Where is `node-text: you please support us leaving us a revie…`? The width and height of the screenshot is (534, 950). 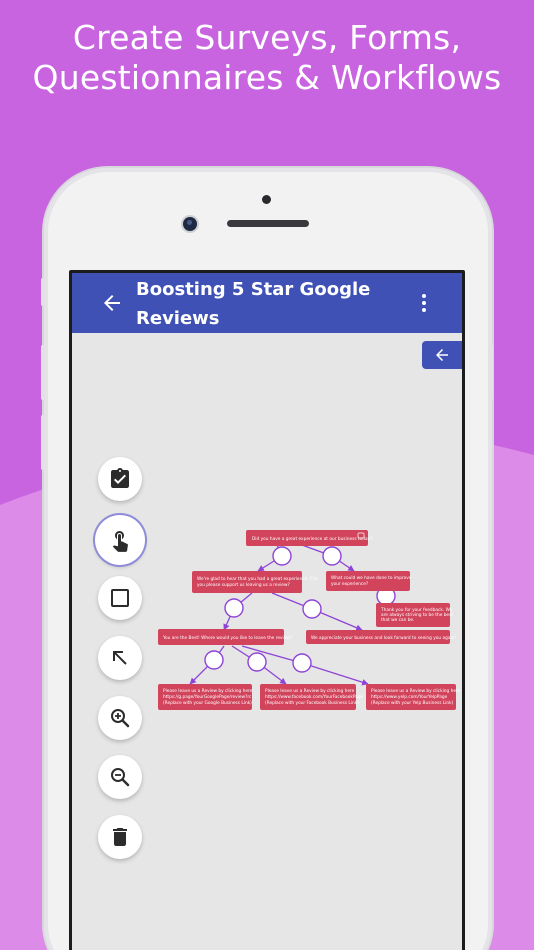 node-text: you please support us leaving us a revie… is located at coordinates (243, 585).